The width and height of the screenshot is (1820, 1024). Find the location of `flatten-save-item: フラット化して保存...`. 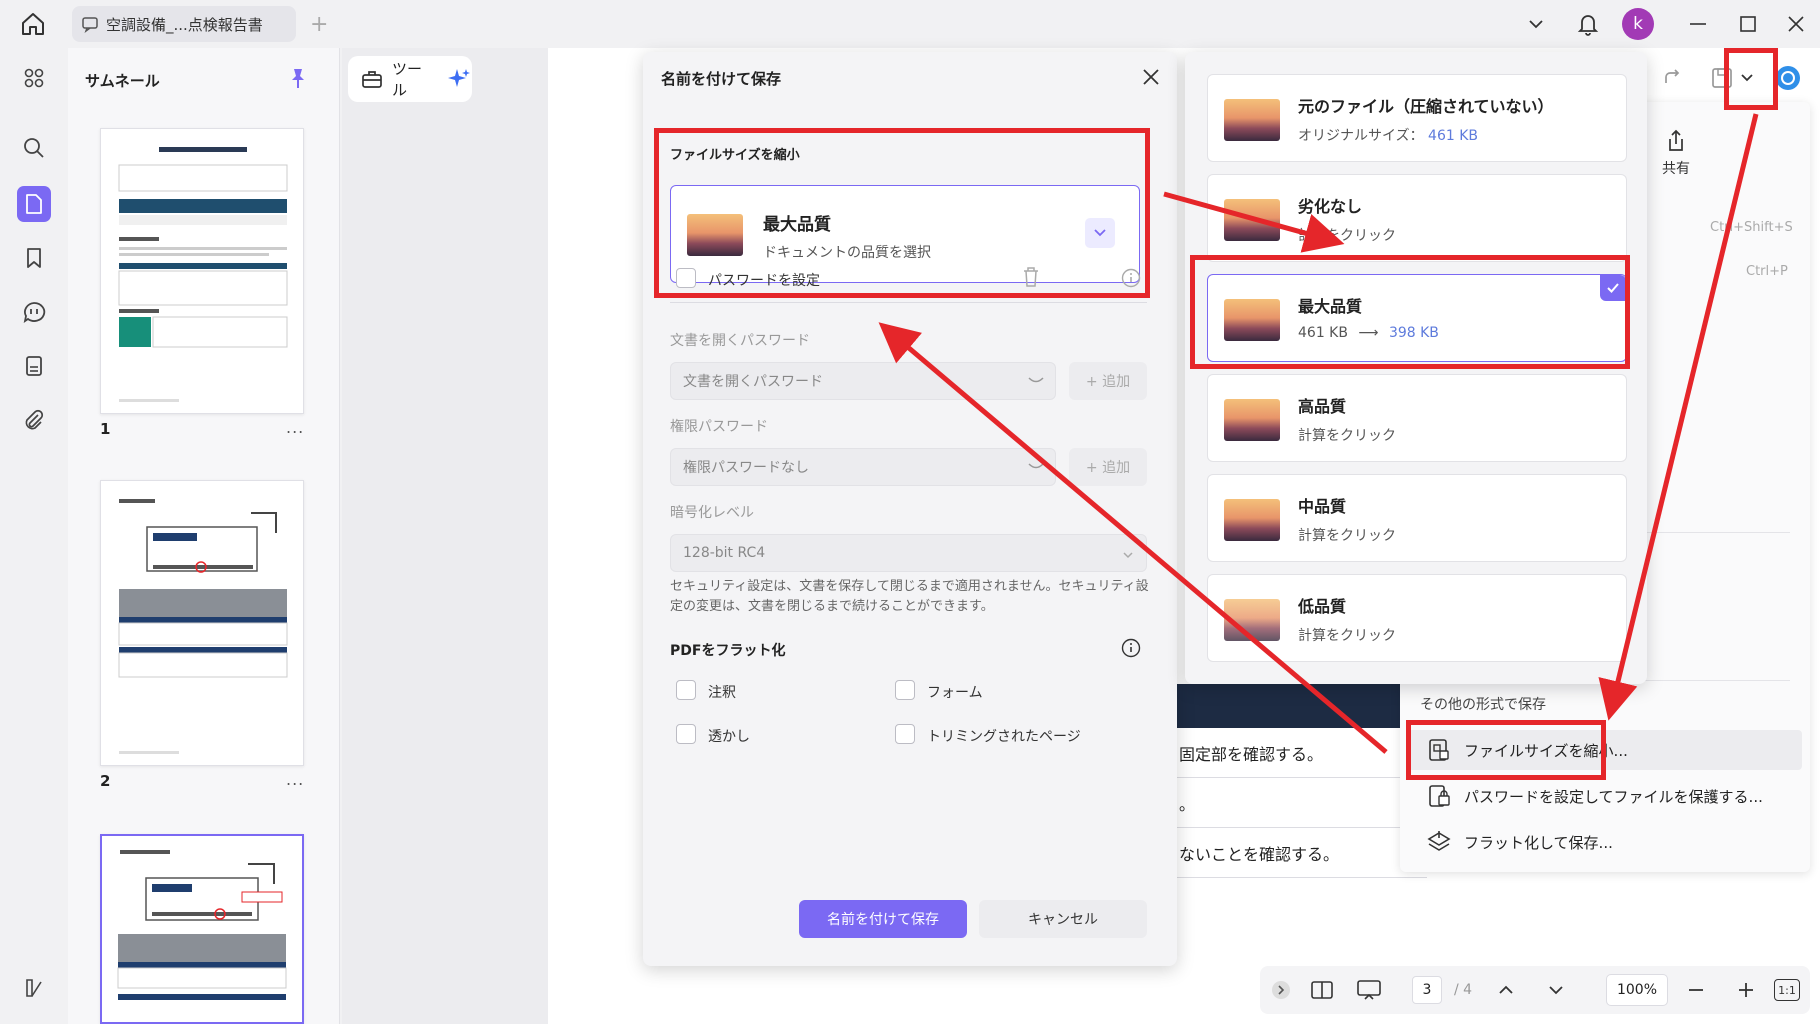

flatten-save-item: フラット化して保存... is located at coordinates (1519, 842).